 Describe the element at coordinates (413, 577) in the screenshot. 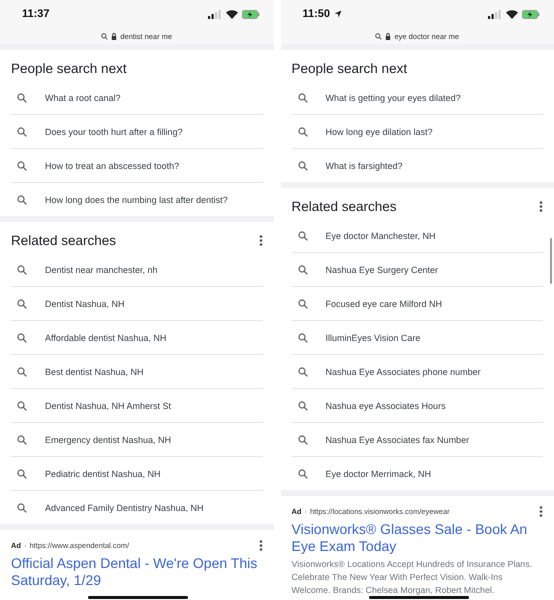

I see `ad-description: Visionworks® Locations Accept Hundreds of Insurance Plans. Celebrate The New Year With Perfect Vision. Walk-Ins Welcome. Brands: Chelsea Morgan, Robert Mitchel.` at that location.